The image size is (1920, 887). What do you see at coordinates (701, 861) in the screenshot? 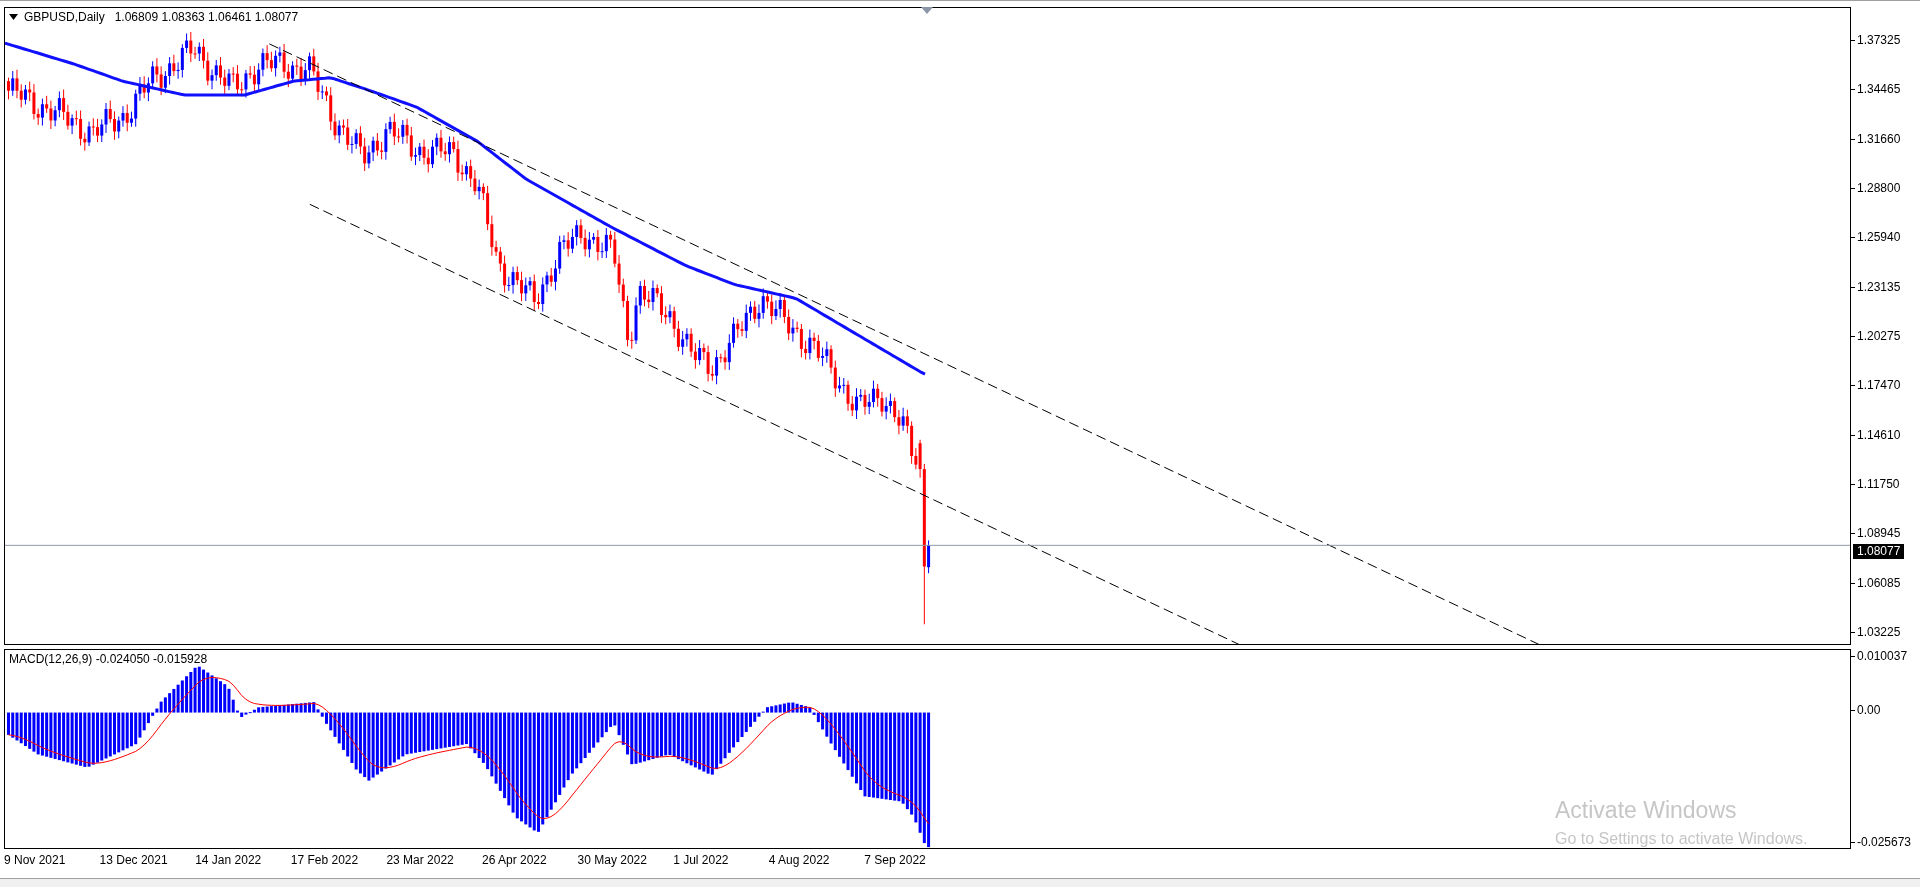
I see `date-tick-label: 1 Jul 2022` at bounding box center [701, 861].